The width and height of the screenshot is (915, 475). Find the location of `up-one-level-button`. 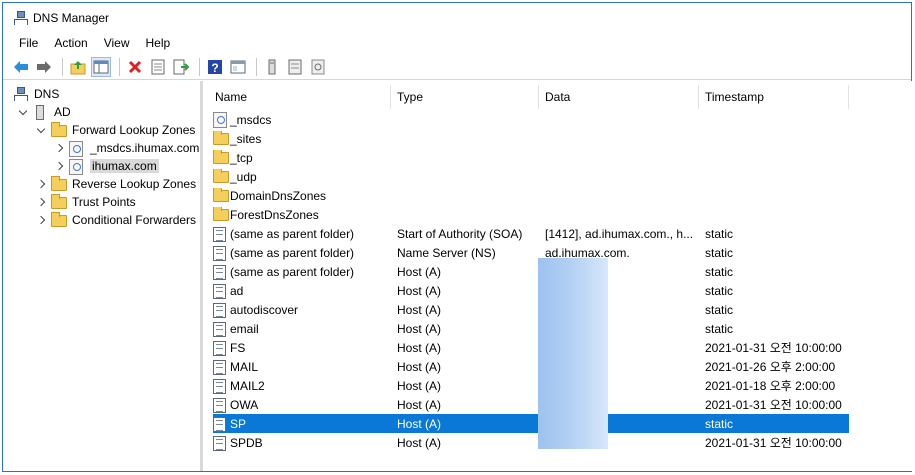

up-one-level-button is located at coordinates (78, 67).